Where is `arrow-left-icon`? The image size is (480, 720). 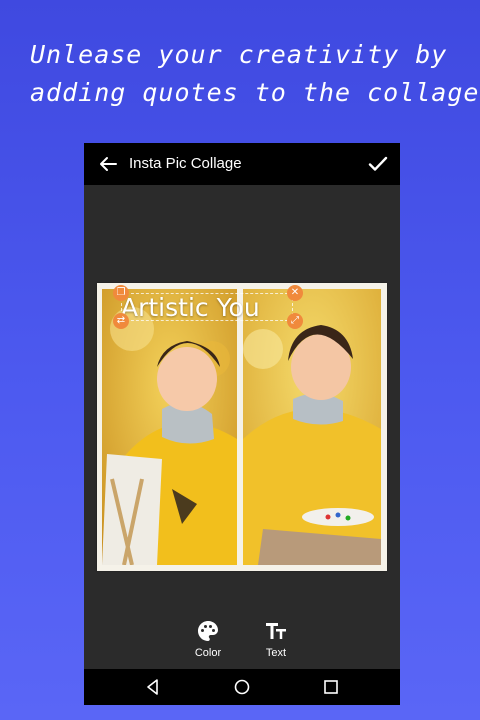
arrow-left-icon is located at coordinates (108, 164).